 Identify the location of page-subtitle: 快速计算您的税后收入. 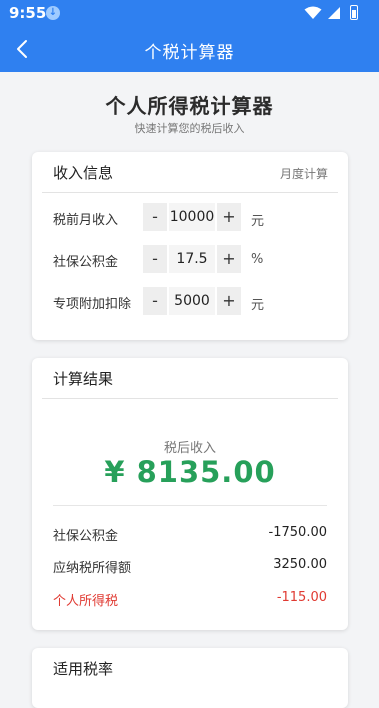
(189, 128).